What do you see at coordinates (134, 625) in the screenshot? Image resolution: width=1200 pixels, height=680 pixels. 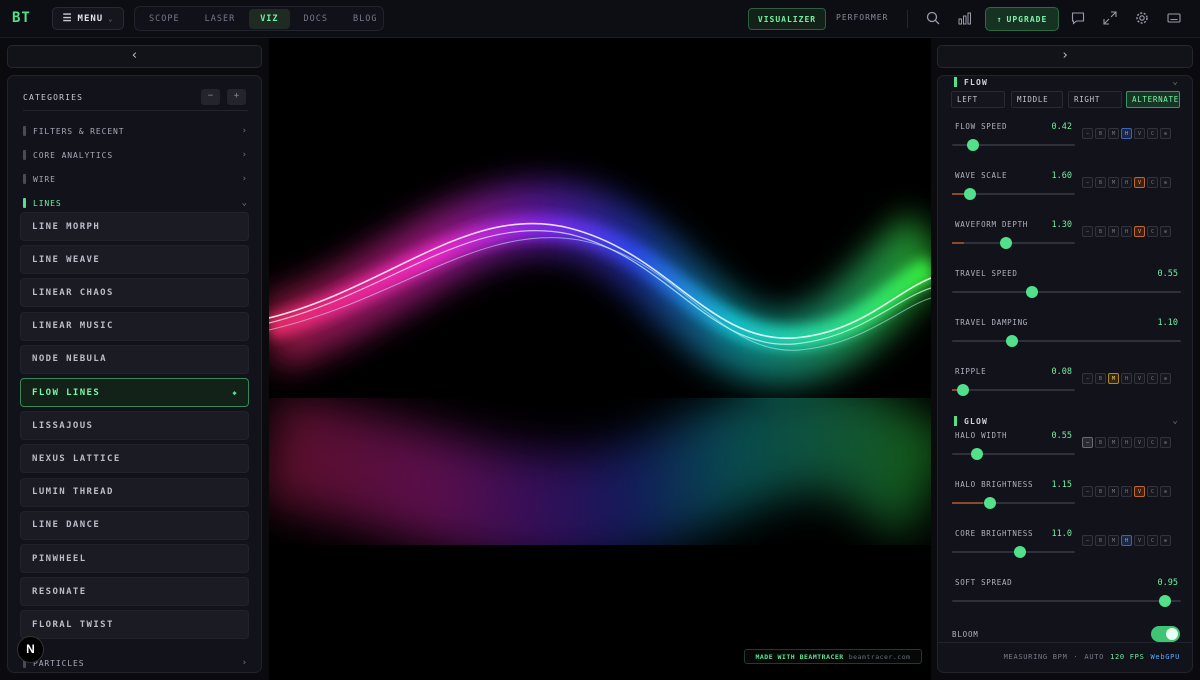 I see `visual-item-floral-twist: FLORAL TWIST` at bounding box center [134, 625].